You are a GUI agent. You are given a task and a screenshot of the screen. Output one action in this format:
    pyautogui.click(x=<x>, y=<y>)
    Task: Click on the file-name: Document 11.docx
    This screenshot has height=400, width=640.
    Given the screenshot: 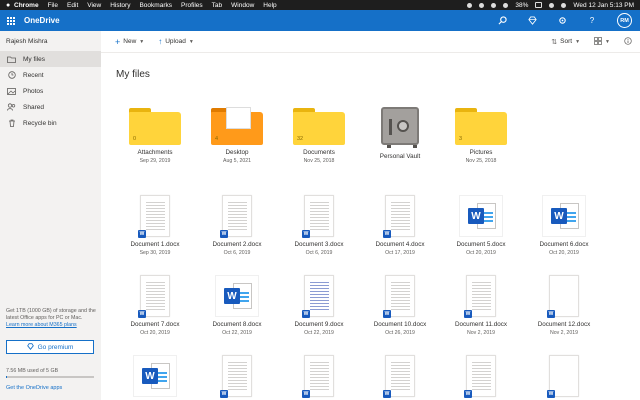 What is the action you would take?
    pyautogui.click(x=481, y=324)
    